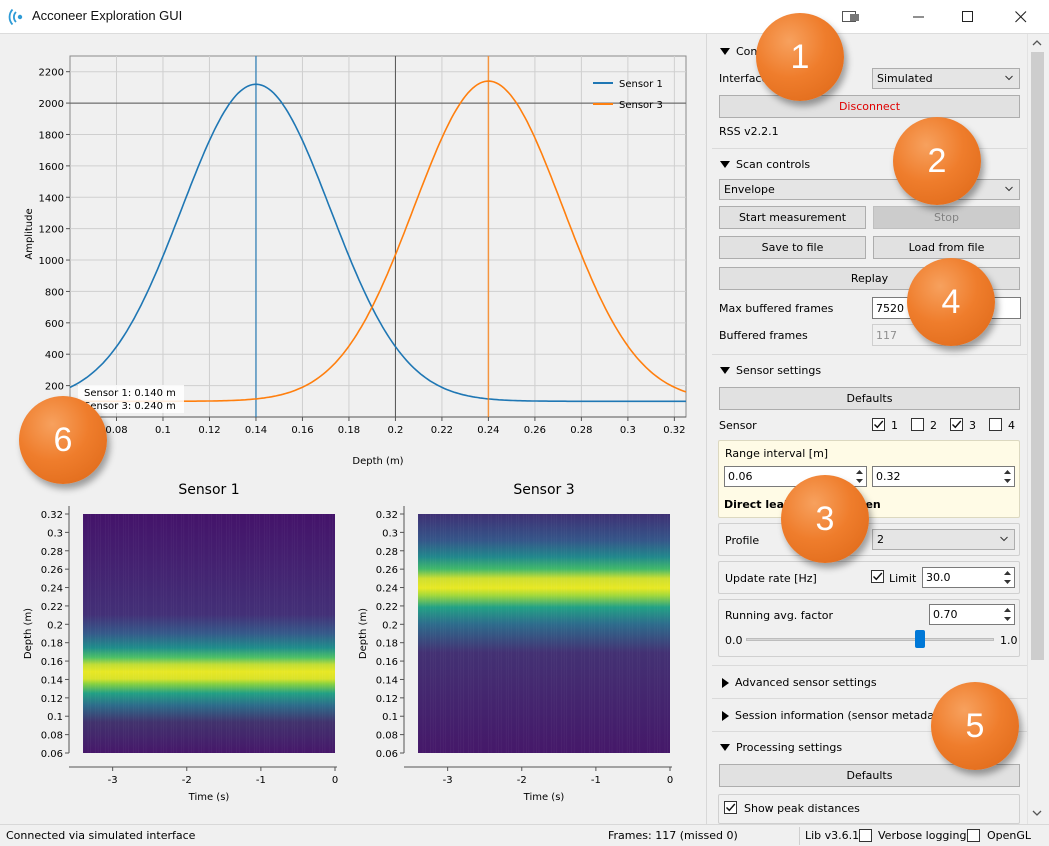 This screenshot has height=846, width=1049. What do you see at coordinates (946, 217) in the screenshot?
I see `stop-button: Stop` at bounding box center [946, 217].